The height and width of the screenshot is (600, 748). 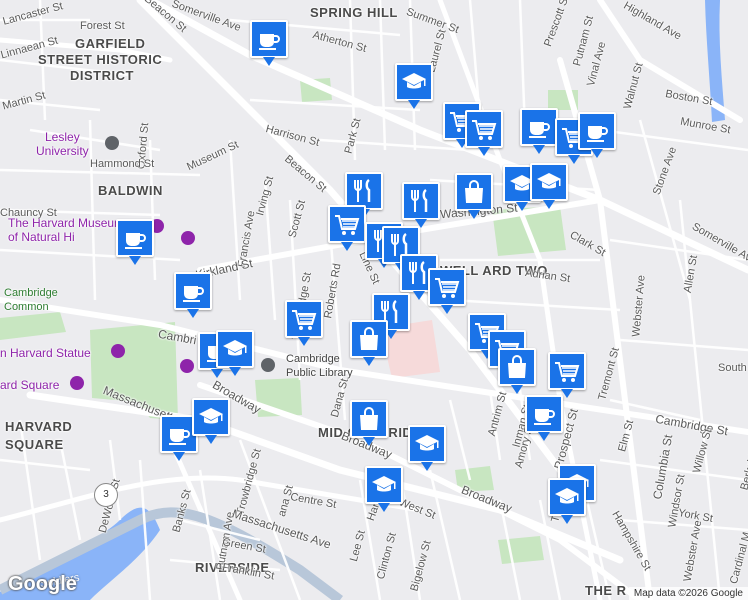 I want to click on label-the-r: THE R, so click(x=606, y=590).